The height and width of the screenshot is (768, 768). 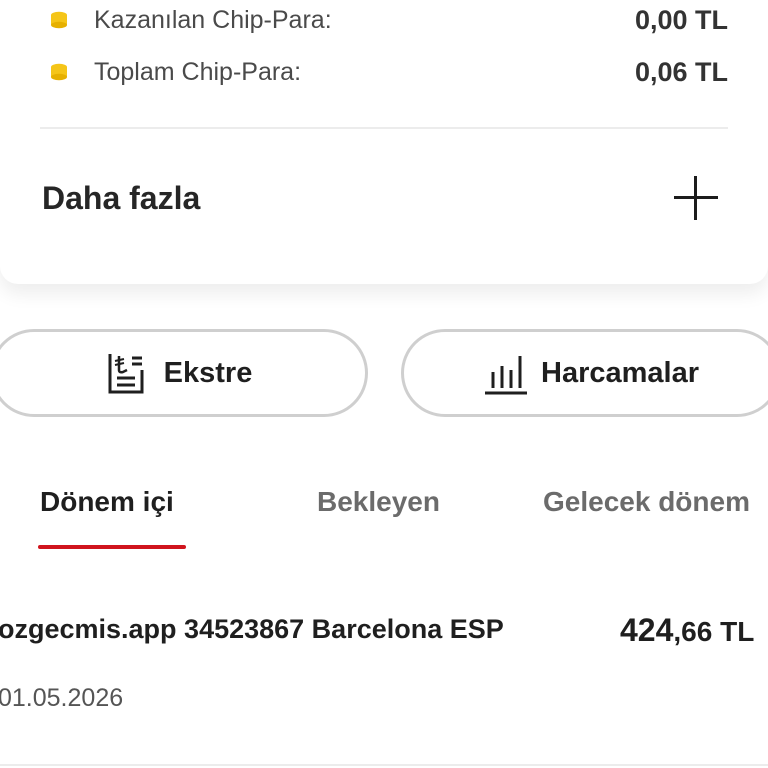 What do you see at coordinates (681, 71) in the screenshot?
I see `total-chip-value: 0,06 TL` at bounding box center [681, 71].